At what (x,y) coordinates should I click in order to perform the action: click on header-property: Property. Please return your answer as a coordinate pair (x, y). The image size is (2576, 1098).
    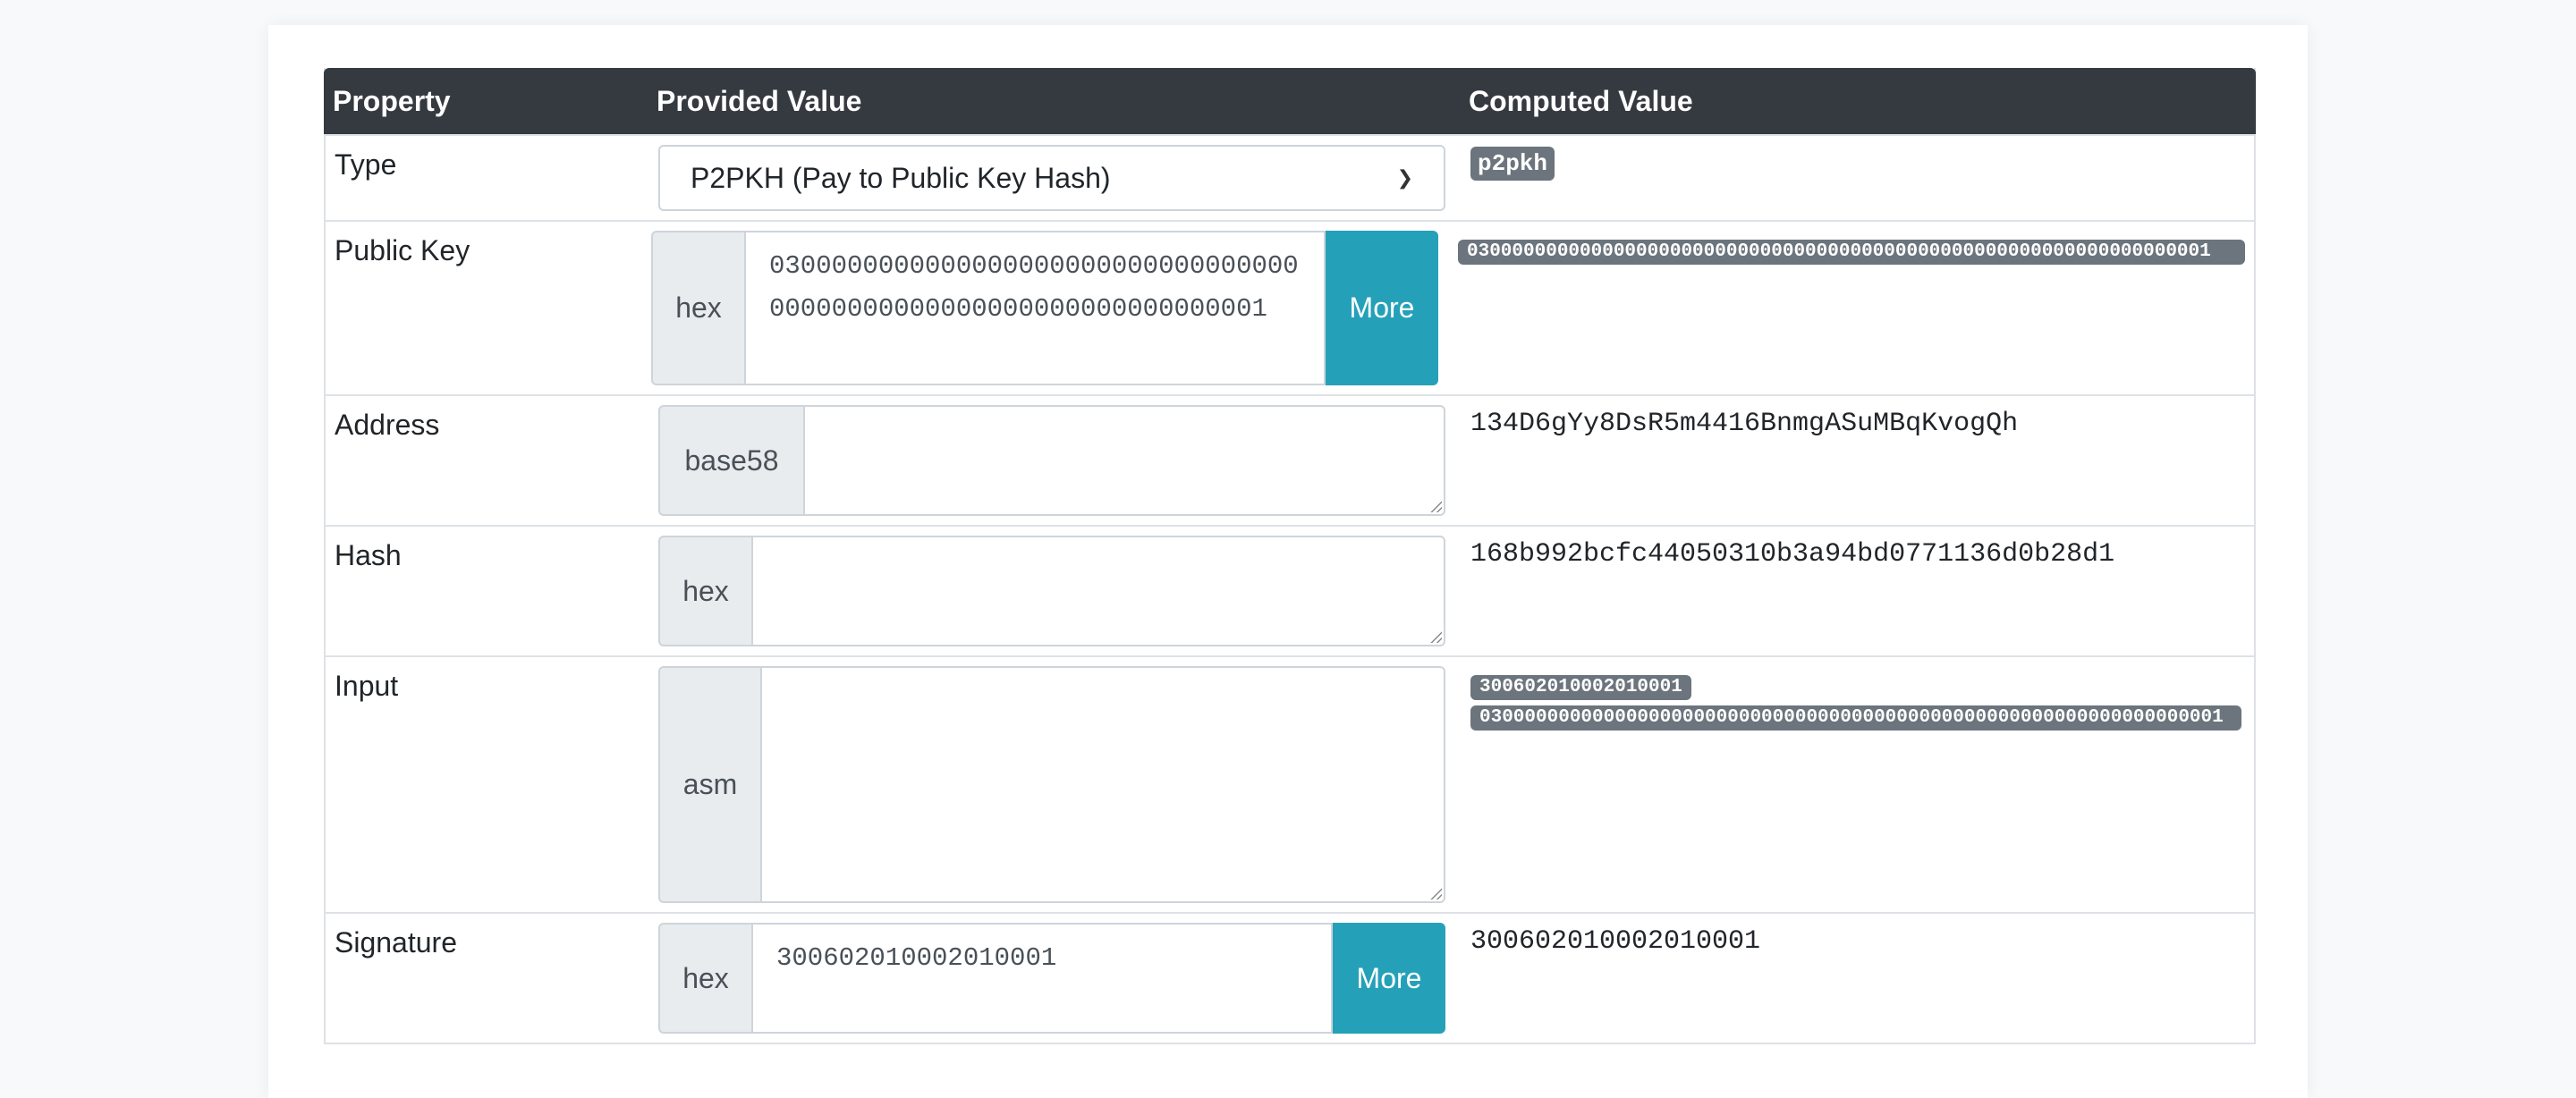
    Looking at the image, I should click on (392, 100).